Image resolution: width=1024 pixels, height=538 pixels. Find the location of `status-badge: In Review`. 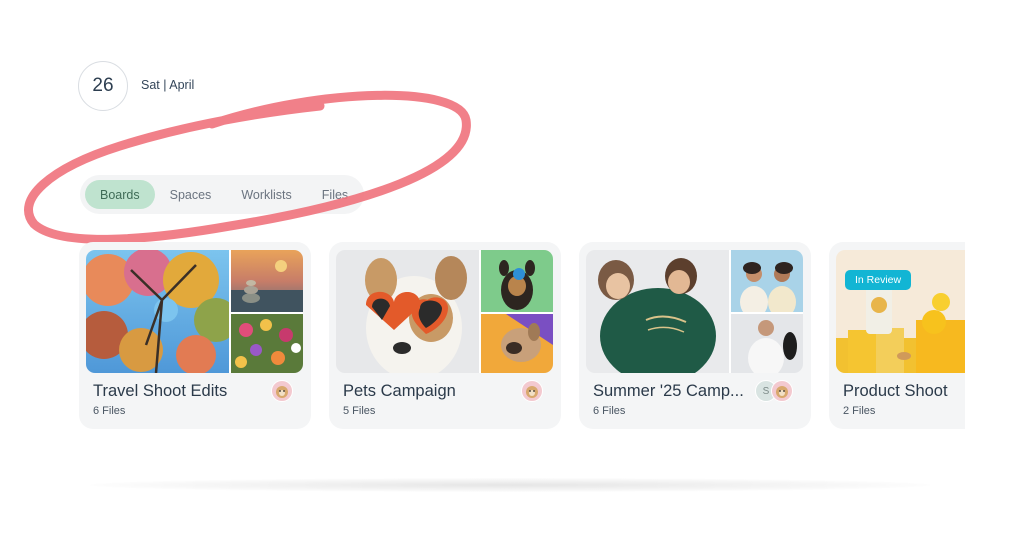

status-badge: In Review is located at coordinates (878, 280).